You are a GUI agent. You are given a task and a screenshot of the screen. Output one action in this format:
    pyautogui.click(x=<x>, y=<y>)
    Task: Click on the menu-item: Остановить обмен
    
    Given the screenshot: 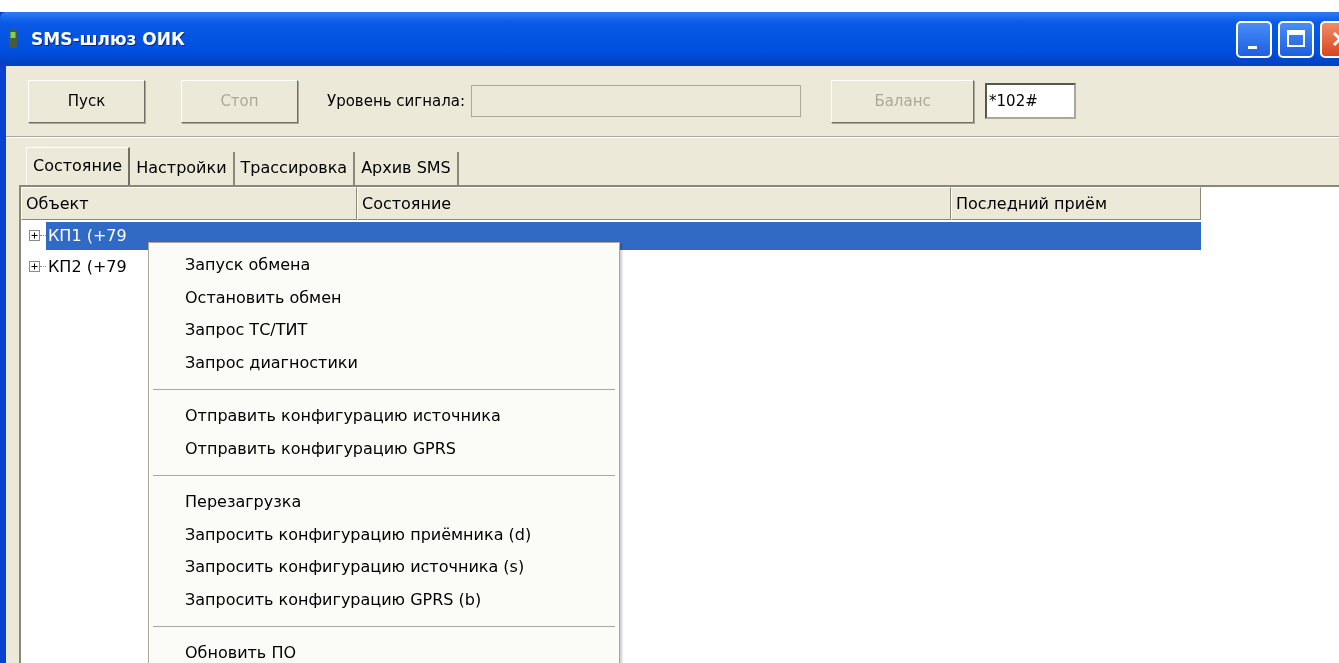 What is the action you would take?
    pyautogui.click(x=384, y=297)
    